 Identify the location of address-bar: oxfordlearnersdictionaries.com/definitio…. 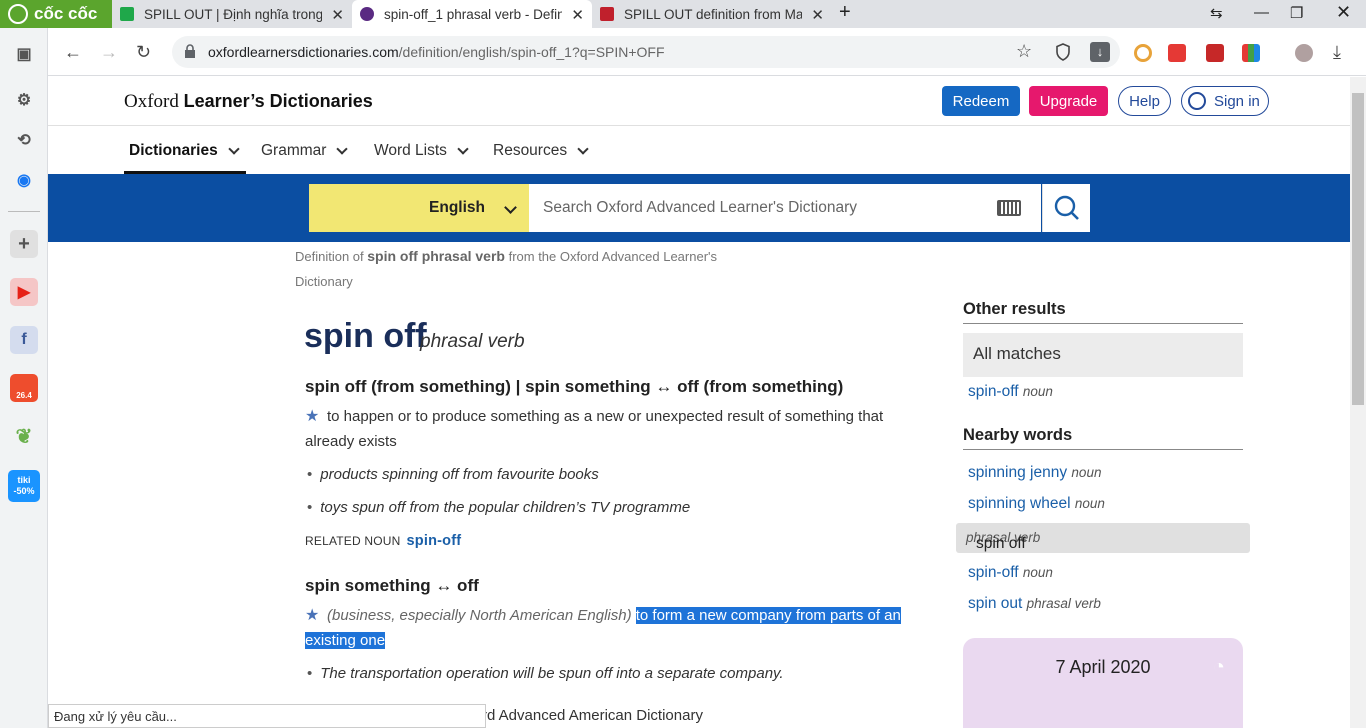
(646, 52).